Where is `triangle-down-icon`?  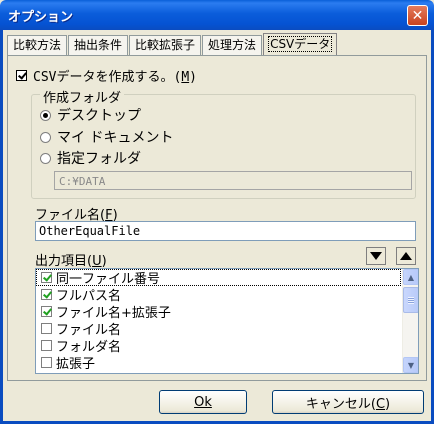
triangle-down-icon is located at coordinates (376, 256).